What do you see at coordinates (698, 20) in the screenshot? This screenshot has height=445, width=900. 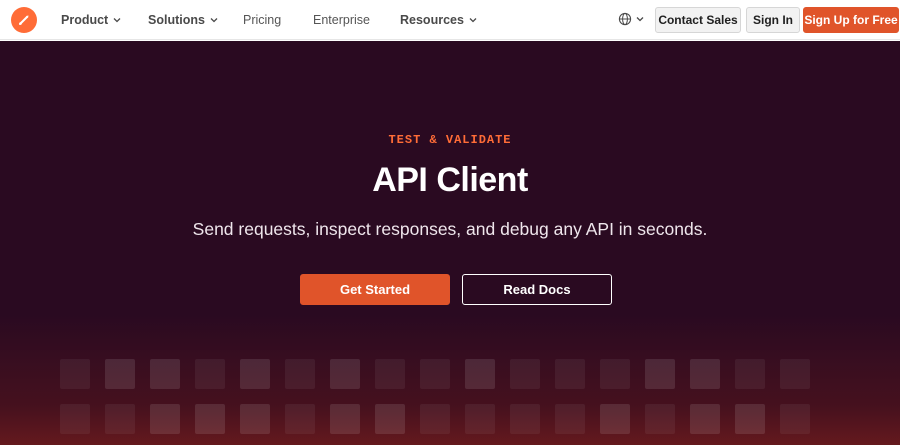 I see `contact-sales-button: Contact Sales` at bounding box center [698, 20].